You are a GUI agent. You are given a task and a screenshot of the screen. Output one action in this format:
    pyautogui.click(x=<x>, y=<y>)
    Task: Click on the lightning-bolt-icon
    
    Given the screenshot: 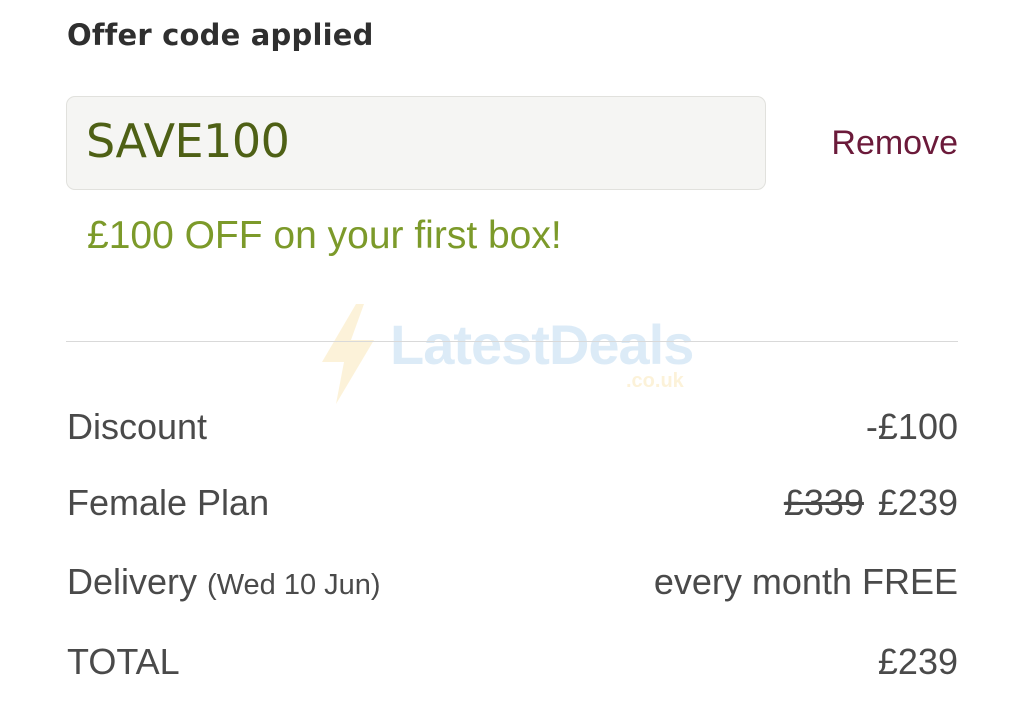 What is the action you would take?
    pyautogui.click(x=348, y=354)
    